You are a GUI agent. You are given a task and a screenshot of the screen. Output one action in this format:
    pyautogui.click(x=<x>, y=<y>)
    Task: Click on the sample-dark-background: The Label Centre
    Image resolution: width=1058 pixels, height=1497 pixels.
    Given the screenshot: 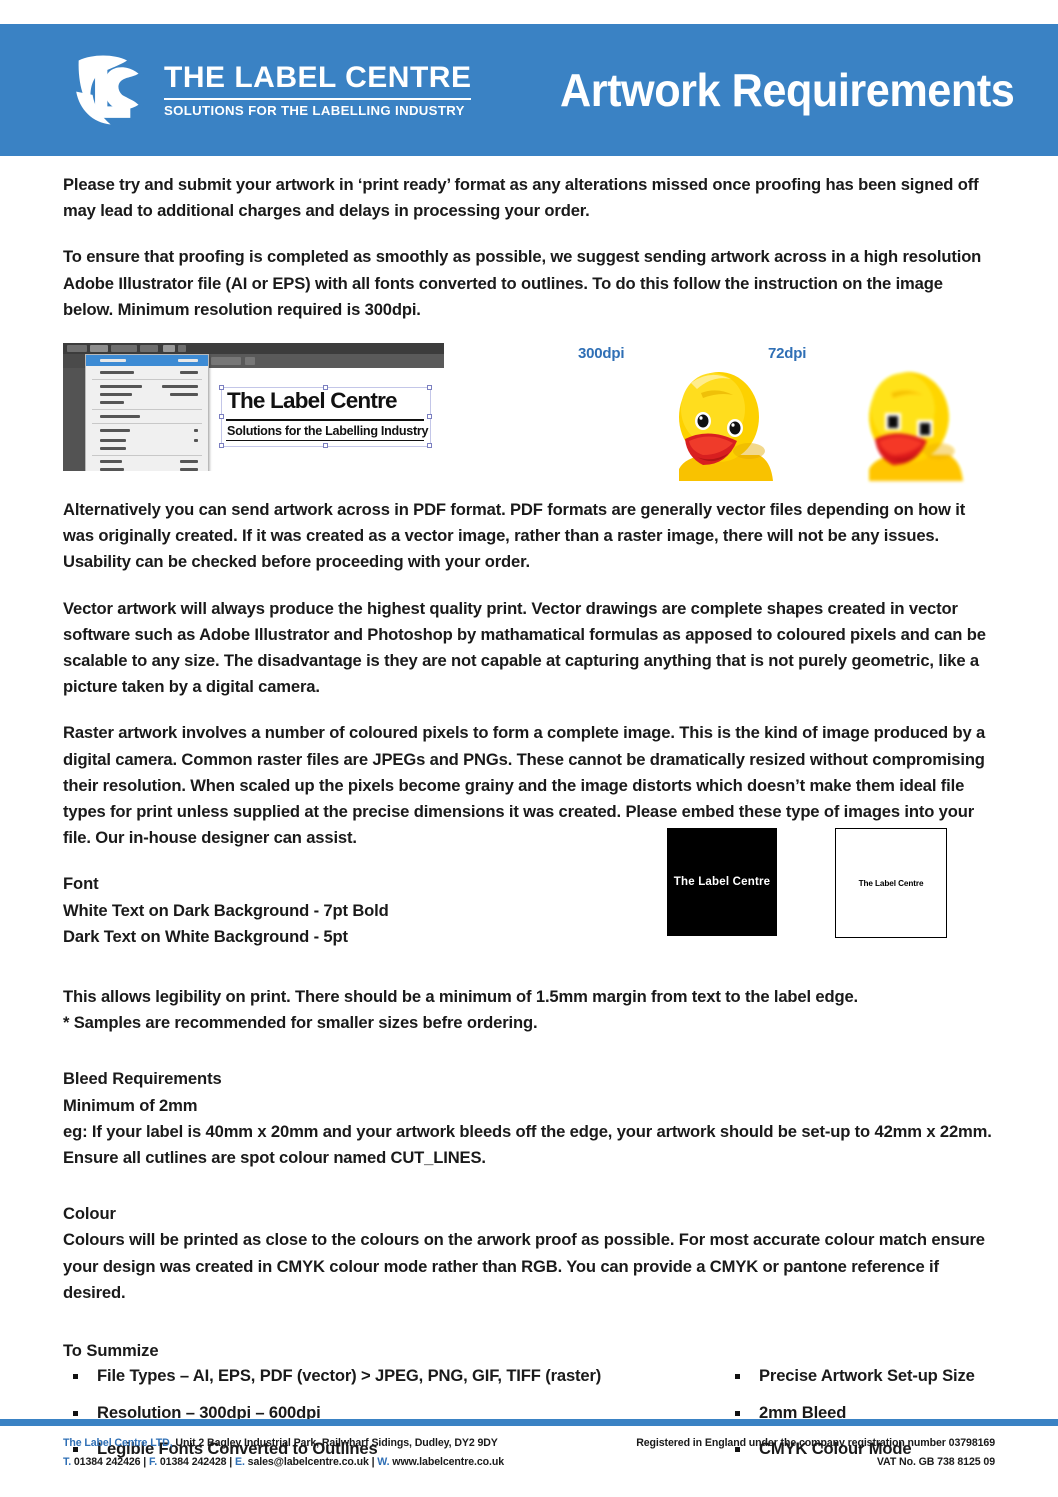 What is the action you would take?
    pyautogui.click(x=722, y=882)
    